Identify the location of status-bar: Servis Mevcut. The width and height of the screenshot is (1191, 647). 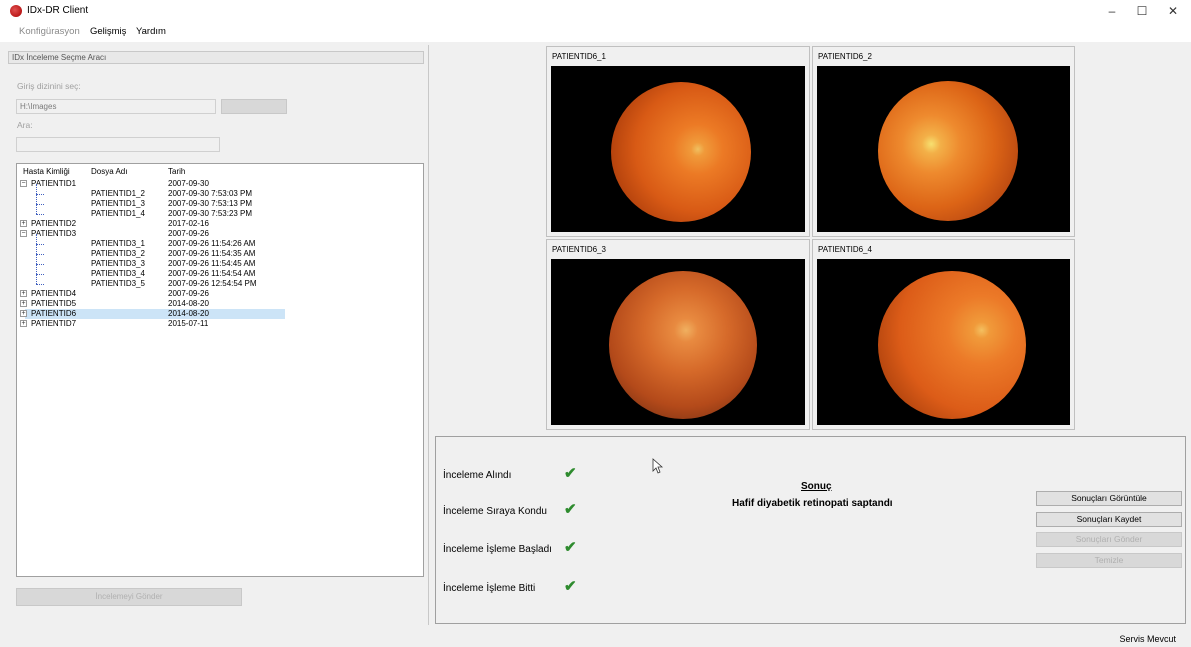
(595, 638).